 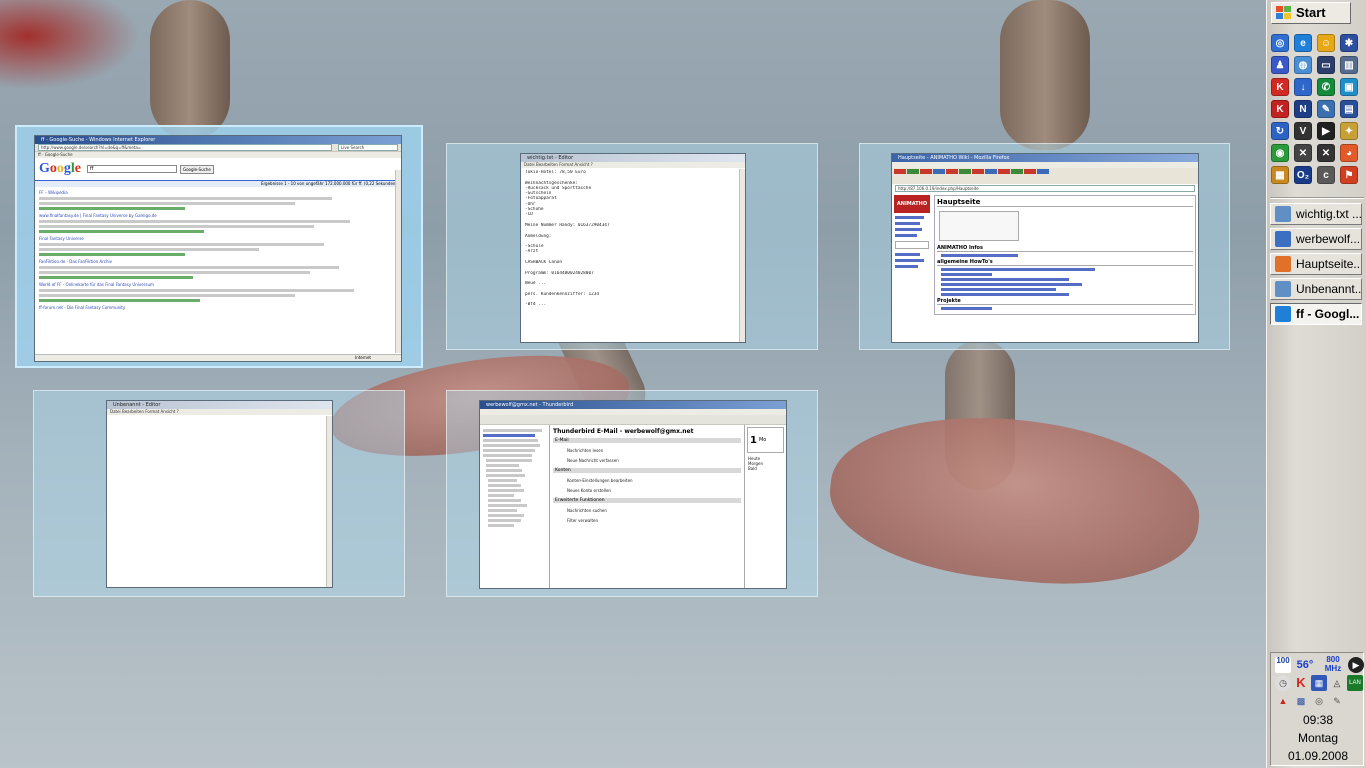 What do you see at coordinates (1326, 175) in the screenshot?
I see `conn-icon: c` at bounding box center [1326, 175].